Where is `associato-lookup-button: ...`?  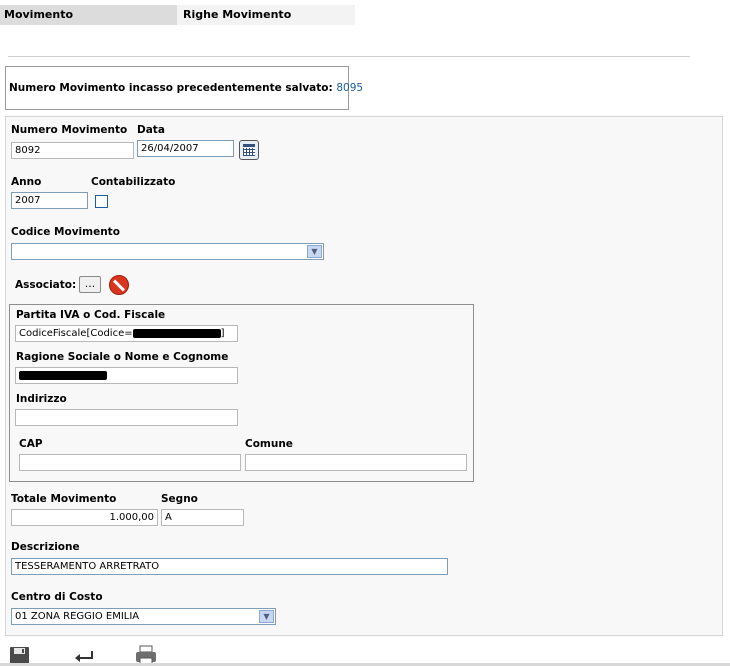 associato-lookup-button: ... is located at coordinates (90, 284).